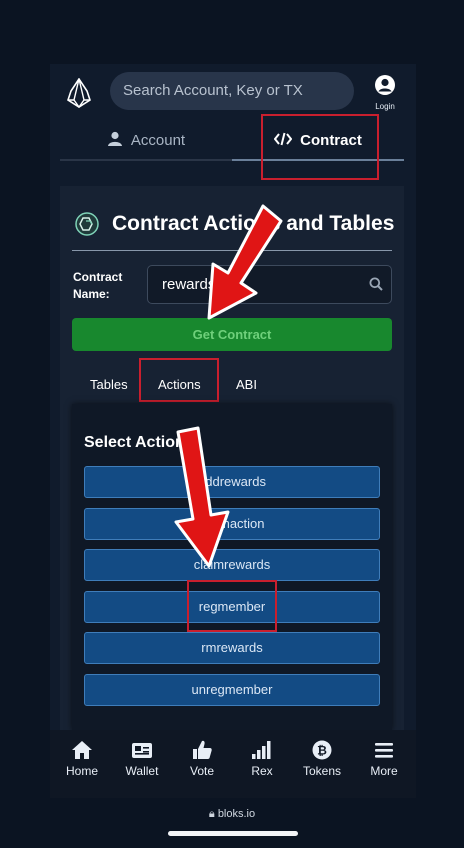 The width and height of the screenshot is (464, 848). I want to click on search-icon, so click(376, 284).